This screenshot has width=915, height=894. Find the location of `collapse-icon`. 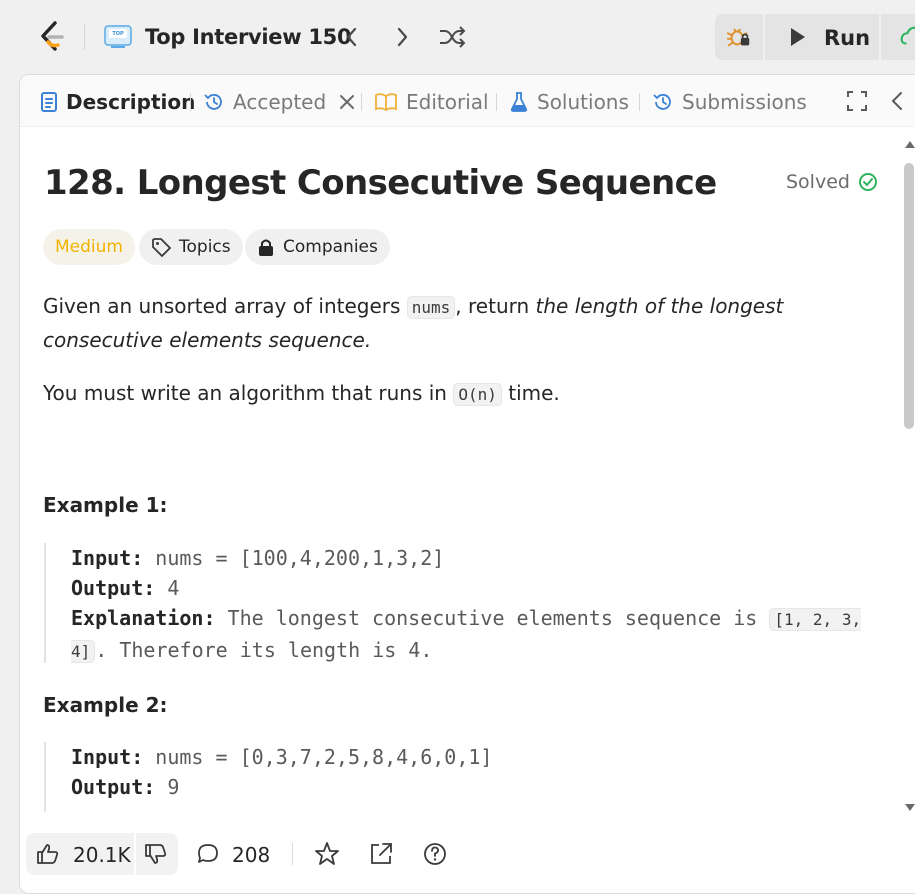

collapse-icon is located at coordinates (897, 101).